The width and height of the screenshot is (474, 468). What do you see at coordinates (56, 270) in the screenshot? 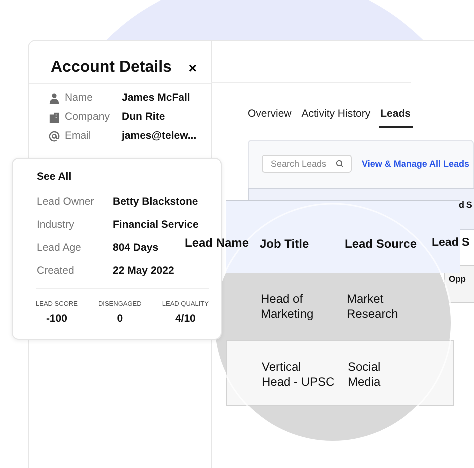
I see `field-label: Created` at bounding box center [56, 270].